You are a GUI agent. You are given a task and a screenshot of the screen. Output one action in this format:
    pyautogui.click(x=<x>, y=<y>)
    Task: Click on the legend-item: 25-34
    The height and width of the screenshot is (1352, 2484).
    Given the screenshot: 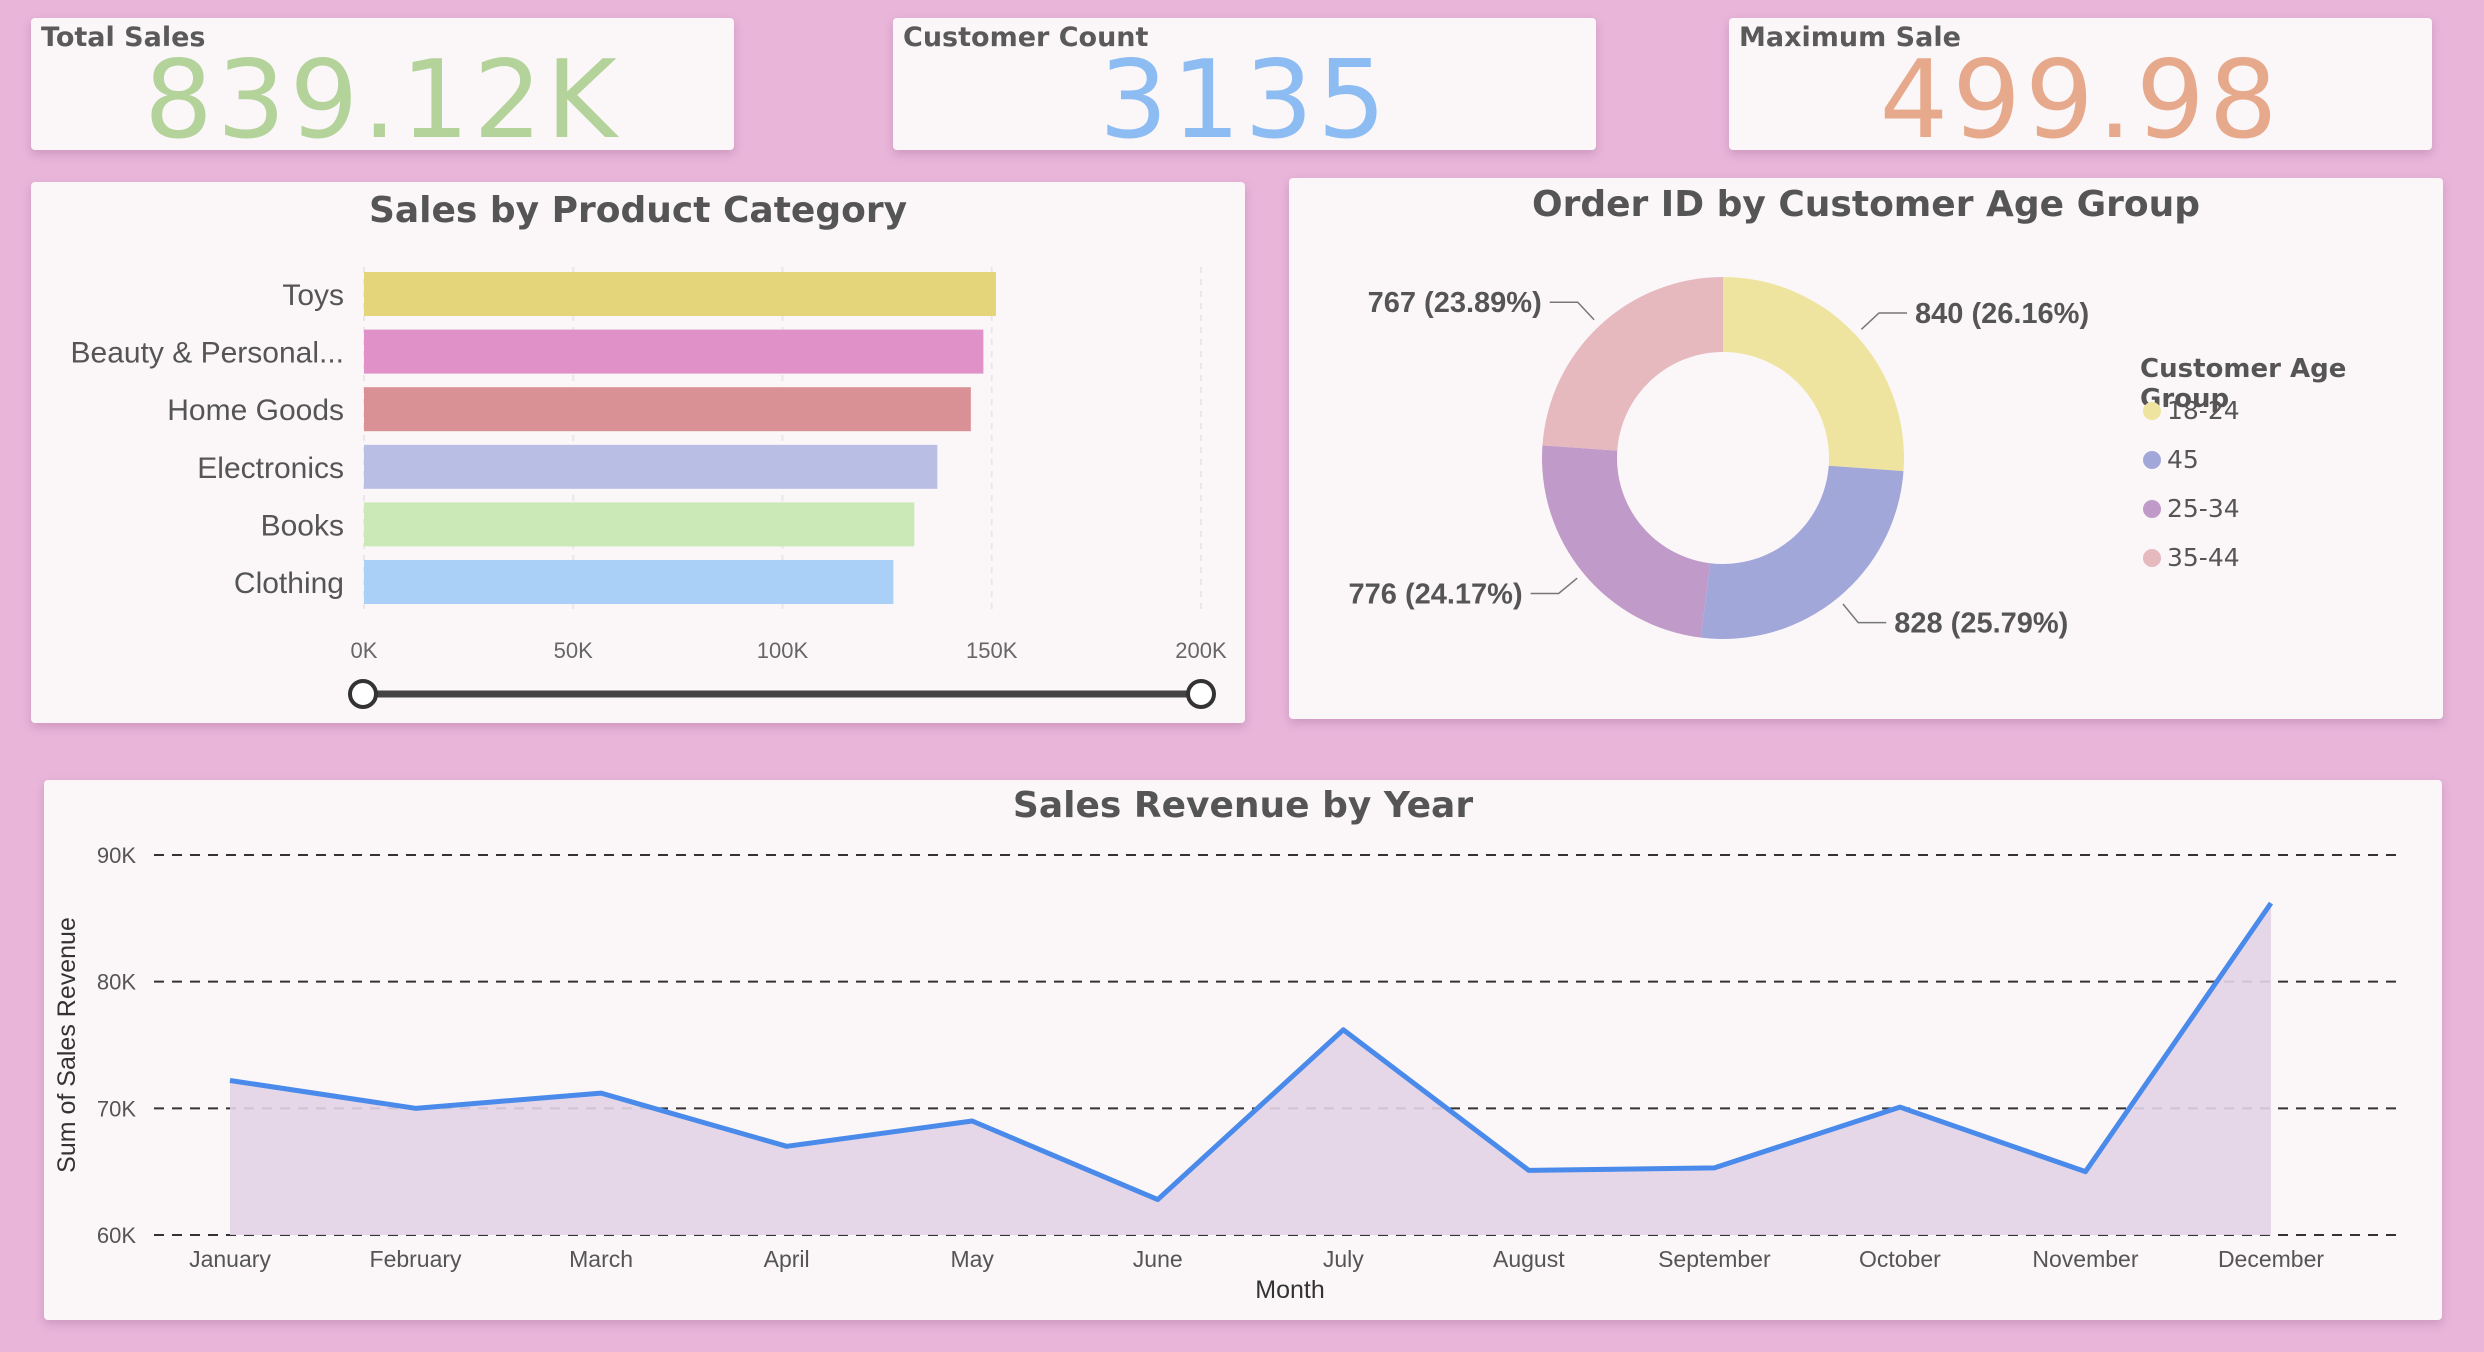 What is the action you would take?
    pyautogui.click(x=2191, y=508)
    